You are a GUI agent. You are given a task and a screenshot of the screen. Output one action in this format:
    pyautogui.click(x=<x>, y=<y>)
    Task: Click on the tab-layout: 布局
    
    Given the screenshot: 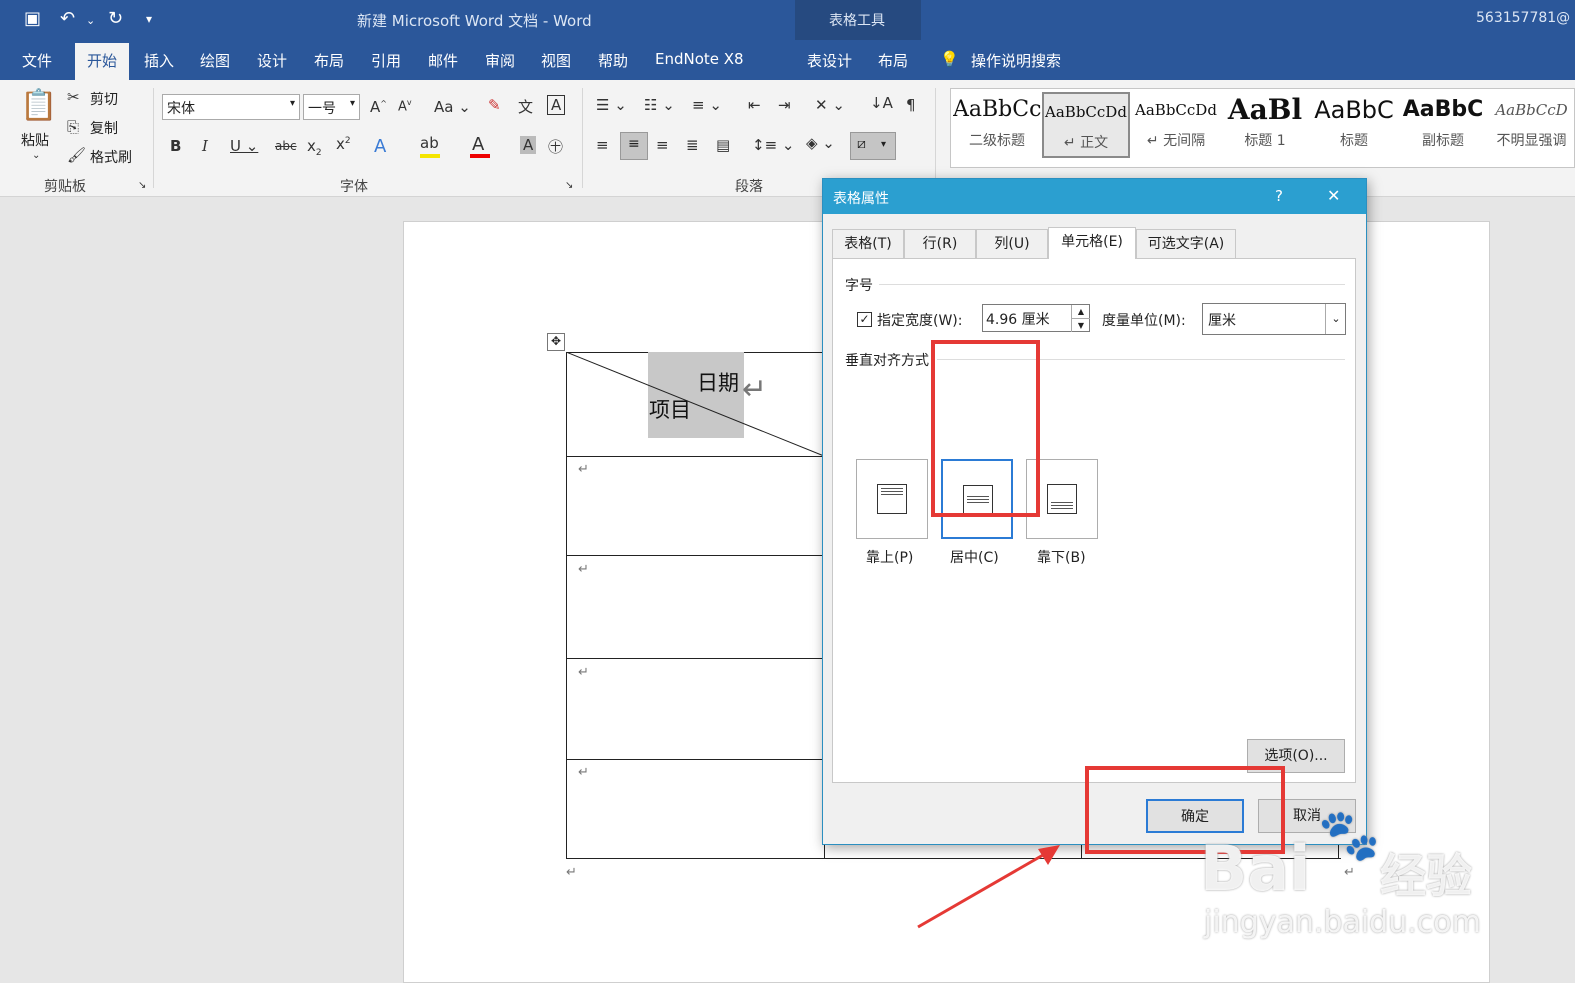 What is the action you would take?
    pyautogui.click(x=329, y=60)
    